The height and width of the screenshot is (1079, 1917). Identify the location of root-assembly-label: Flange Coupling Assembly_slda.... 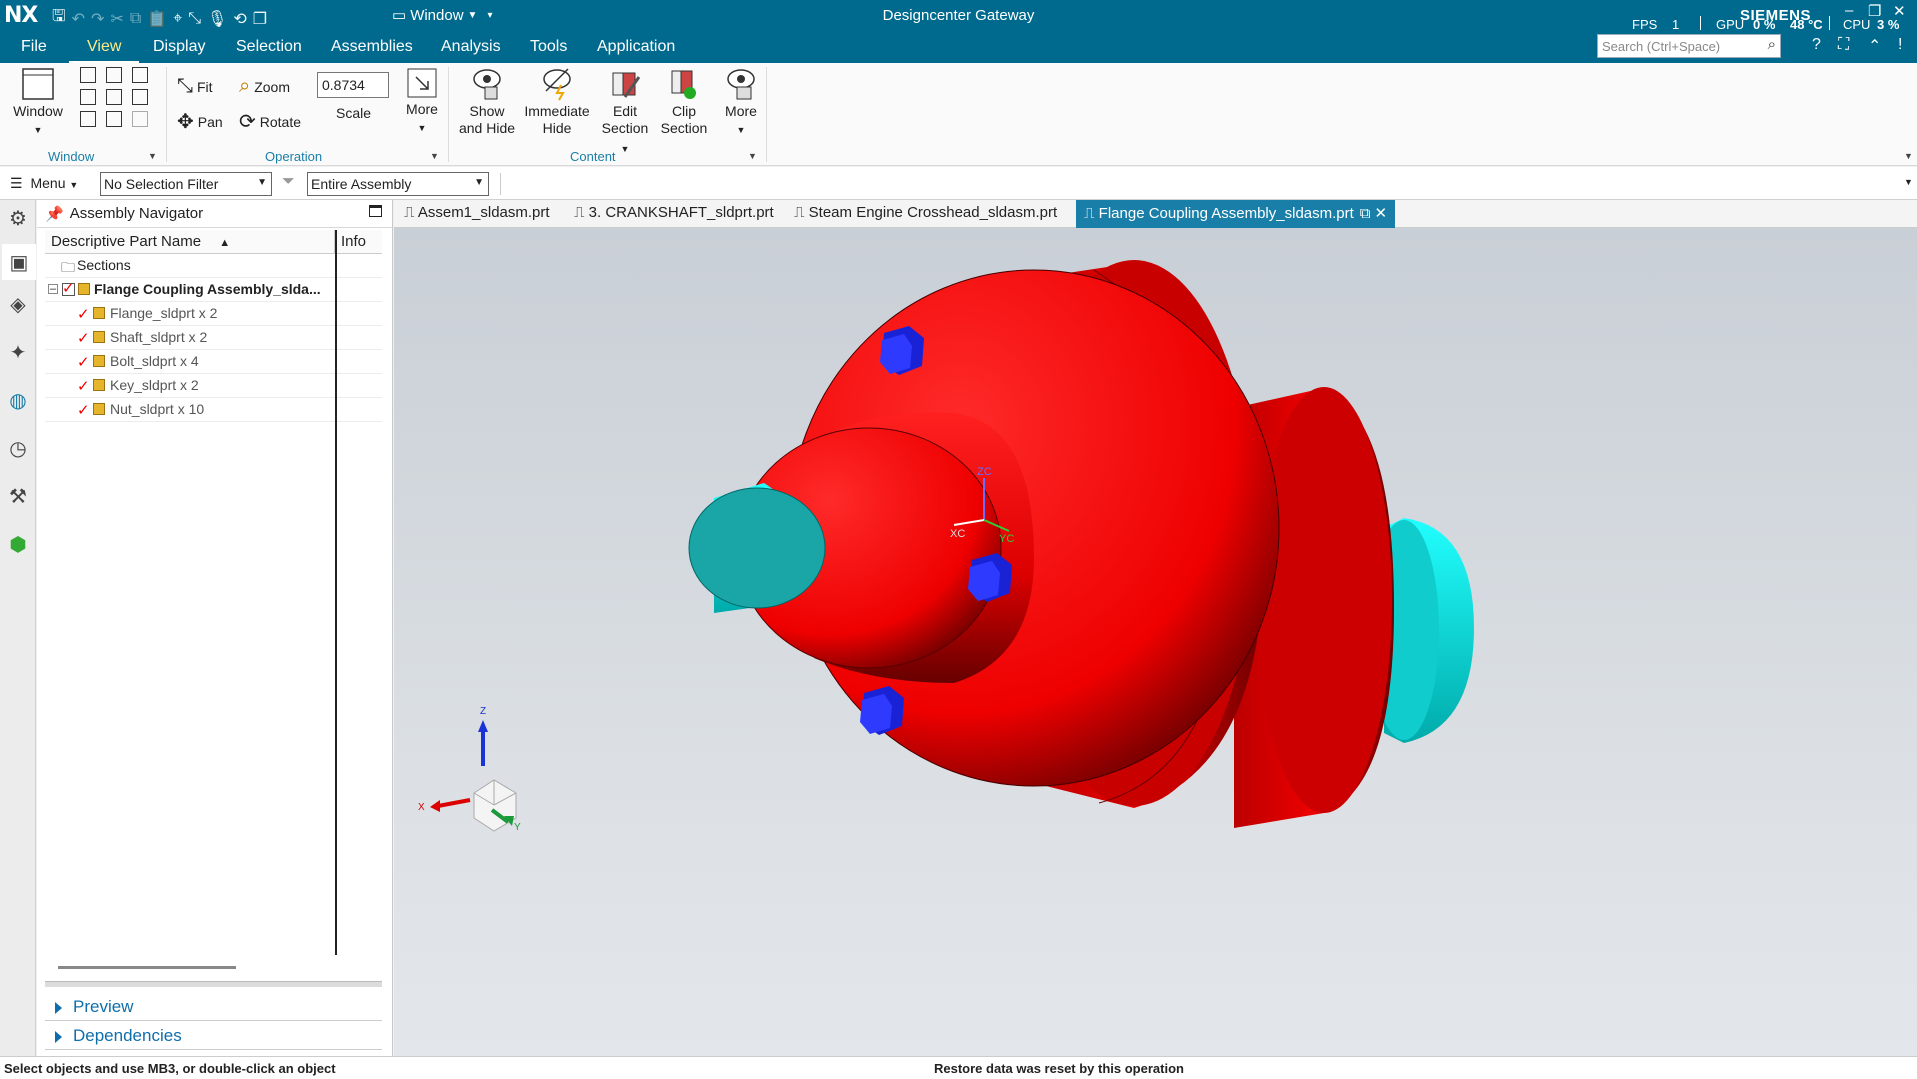
(207, 289).